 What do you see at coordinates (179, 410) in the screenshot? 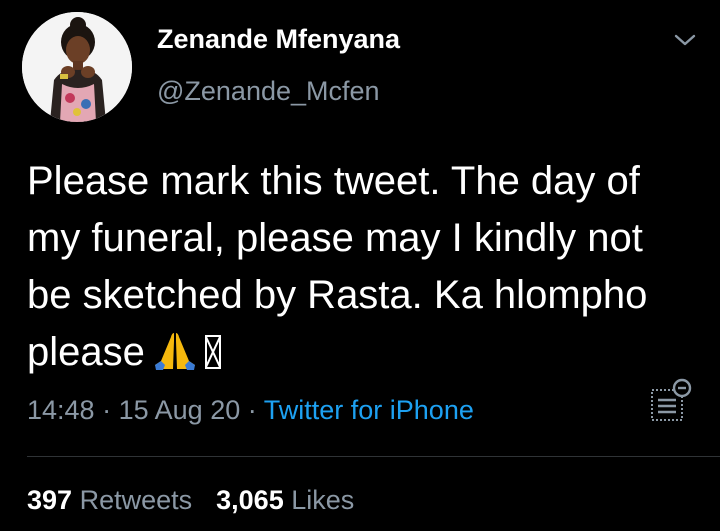
I see `tweet-date: 15 Aug 20` at bounding box center [179, 410].